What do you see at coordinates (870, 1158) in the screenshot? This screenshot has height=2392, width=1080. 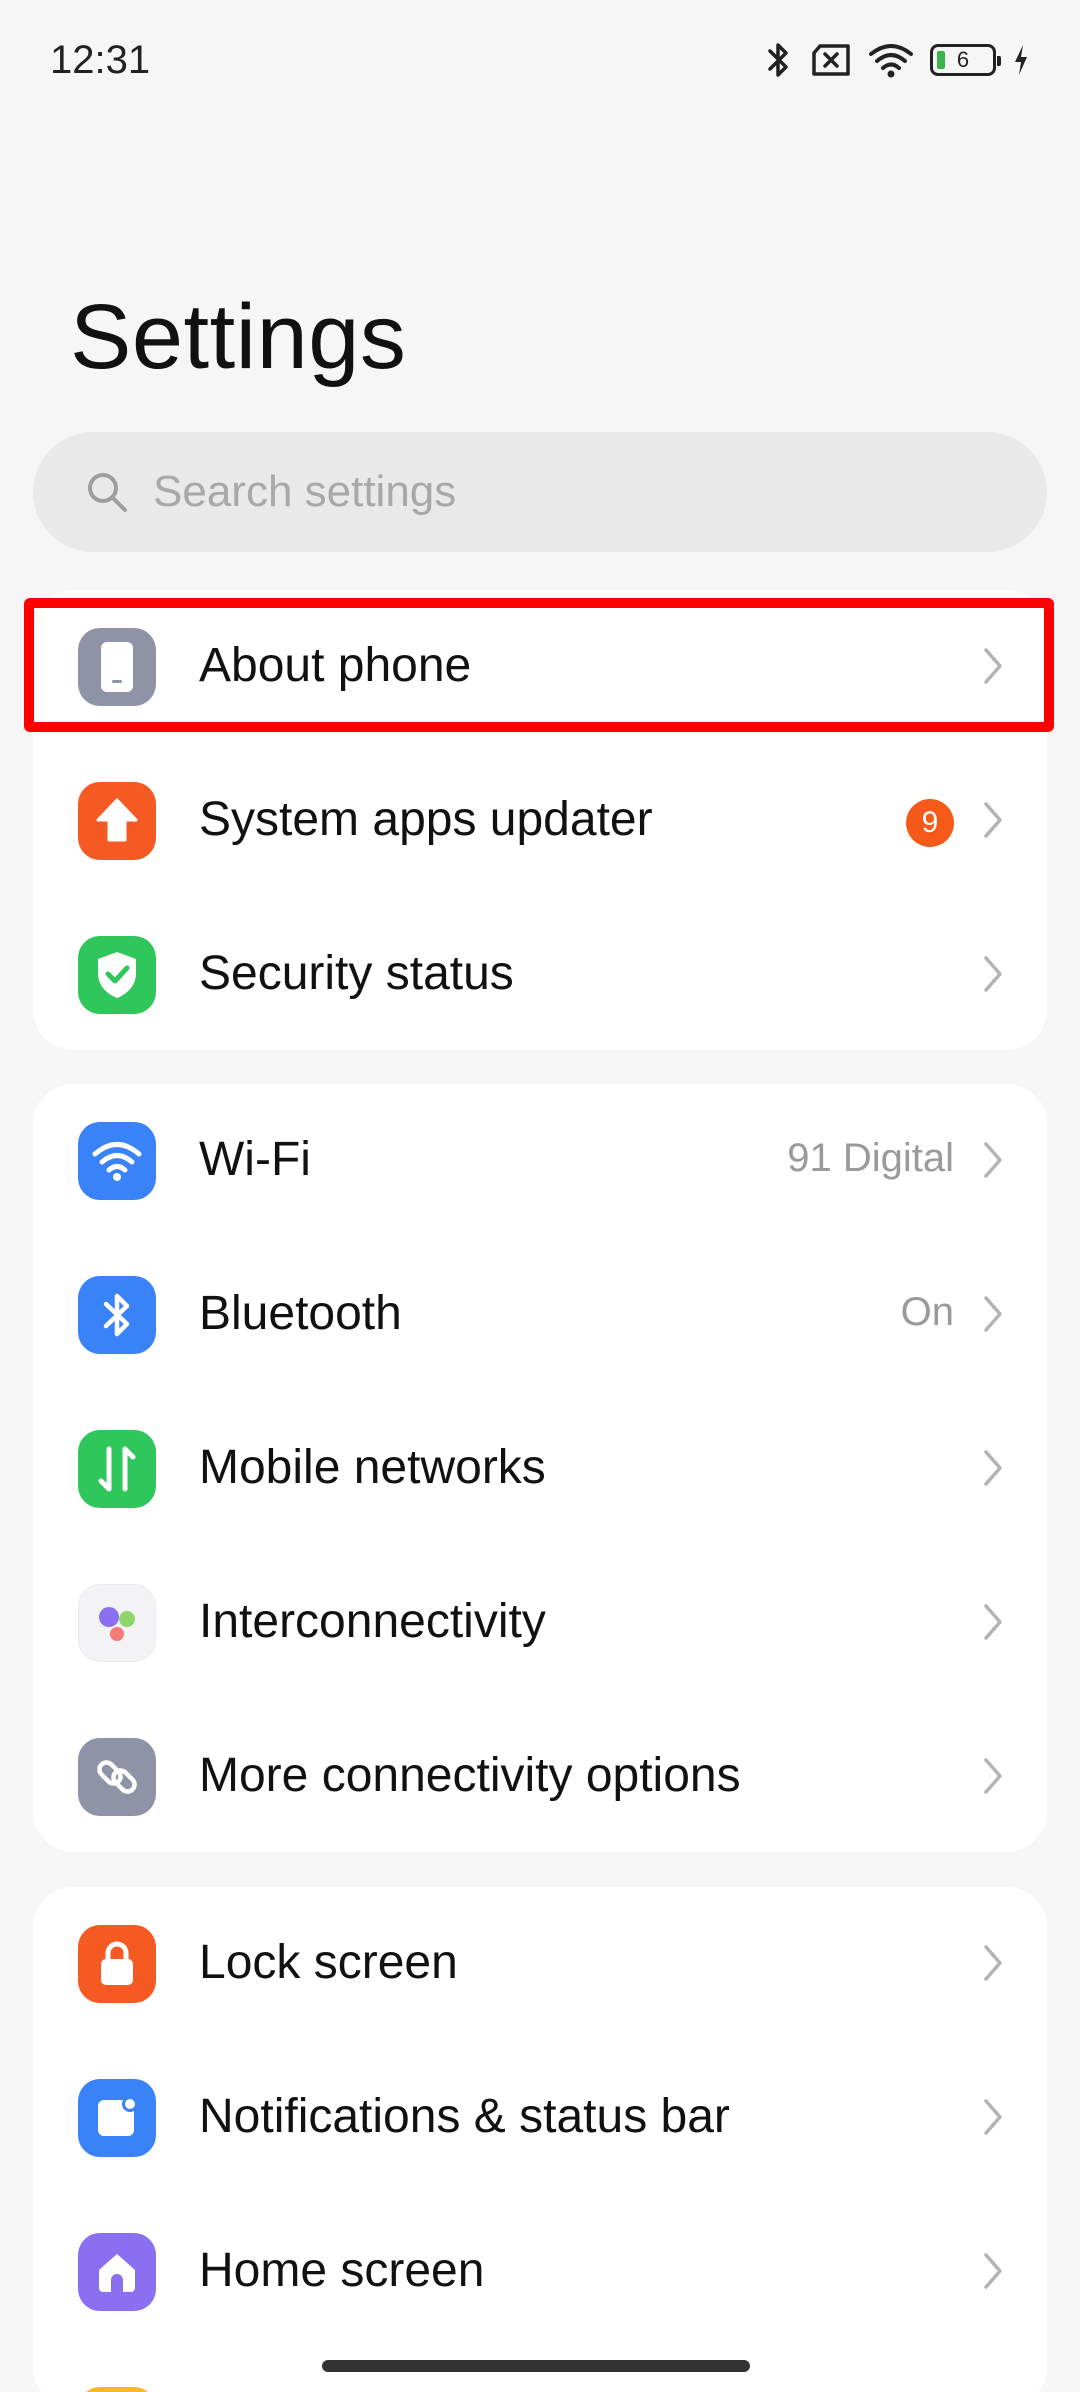 I see `wifi-network-name: 91 Digital` at bounding box center [870, 1158].